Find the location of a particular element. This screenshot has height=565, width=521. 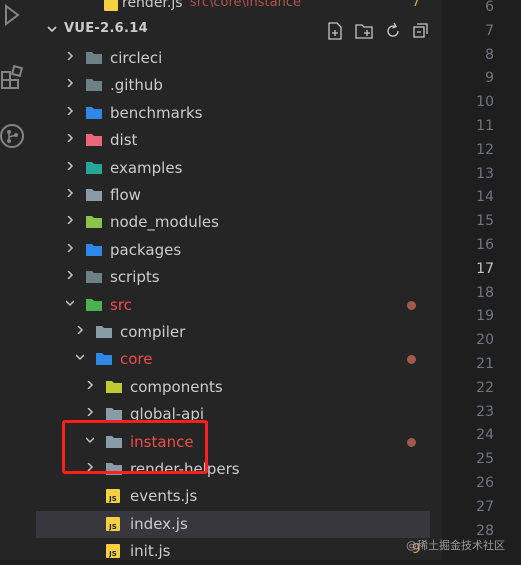

tree-item-label: events.js is located at coordinates (164, 496).